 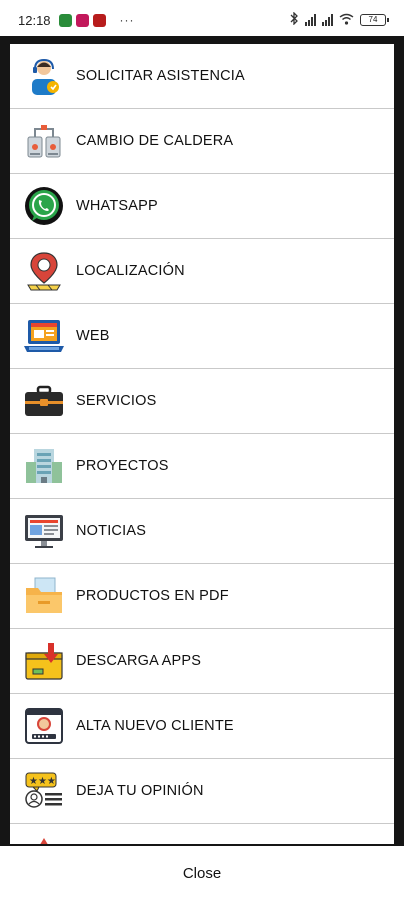 I want to click on menu-item-label: PRODUCTOS EN PDF, so click(x=152, y=596).